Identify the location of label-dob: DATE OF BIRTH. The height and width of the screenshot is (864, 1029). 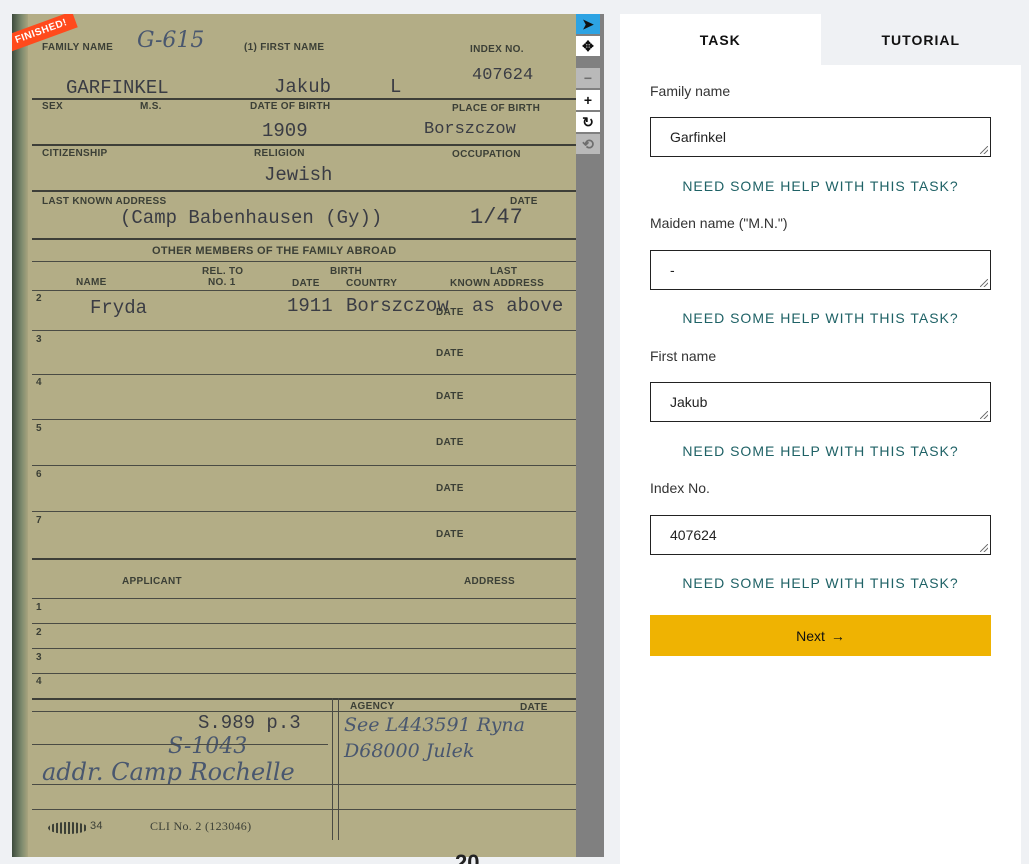
(290, 106).